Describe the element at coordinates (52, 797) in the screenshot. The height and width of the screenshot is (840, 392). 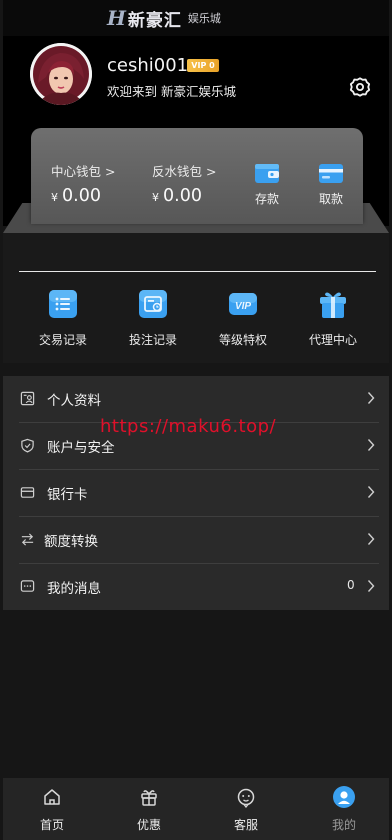
I see `home-icon` at that location.